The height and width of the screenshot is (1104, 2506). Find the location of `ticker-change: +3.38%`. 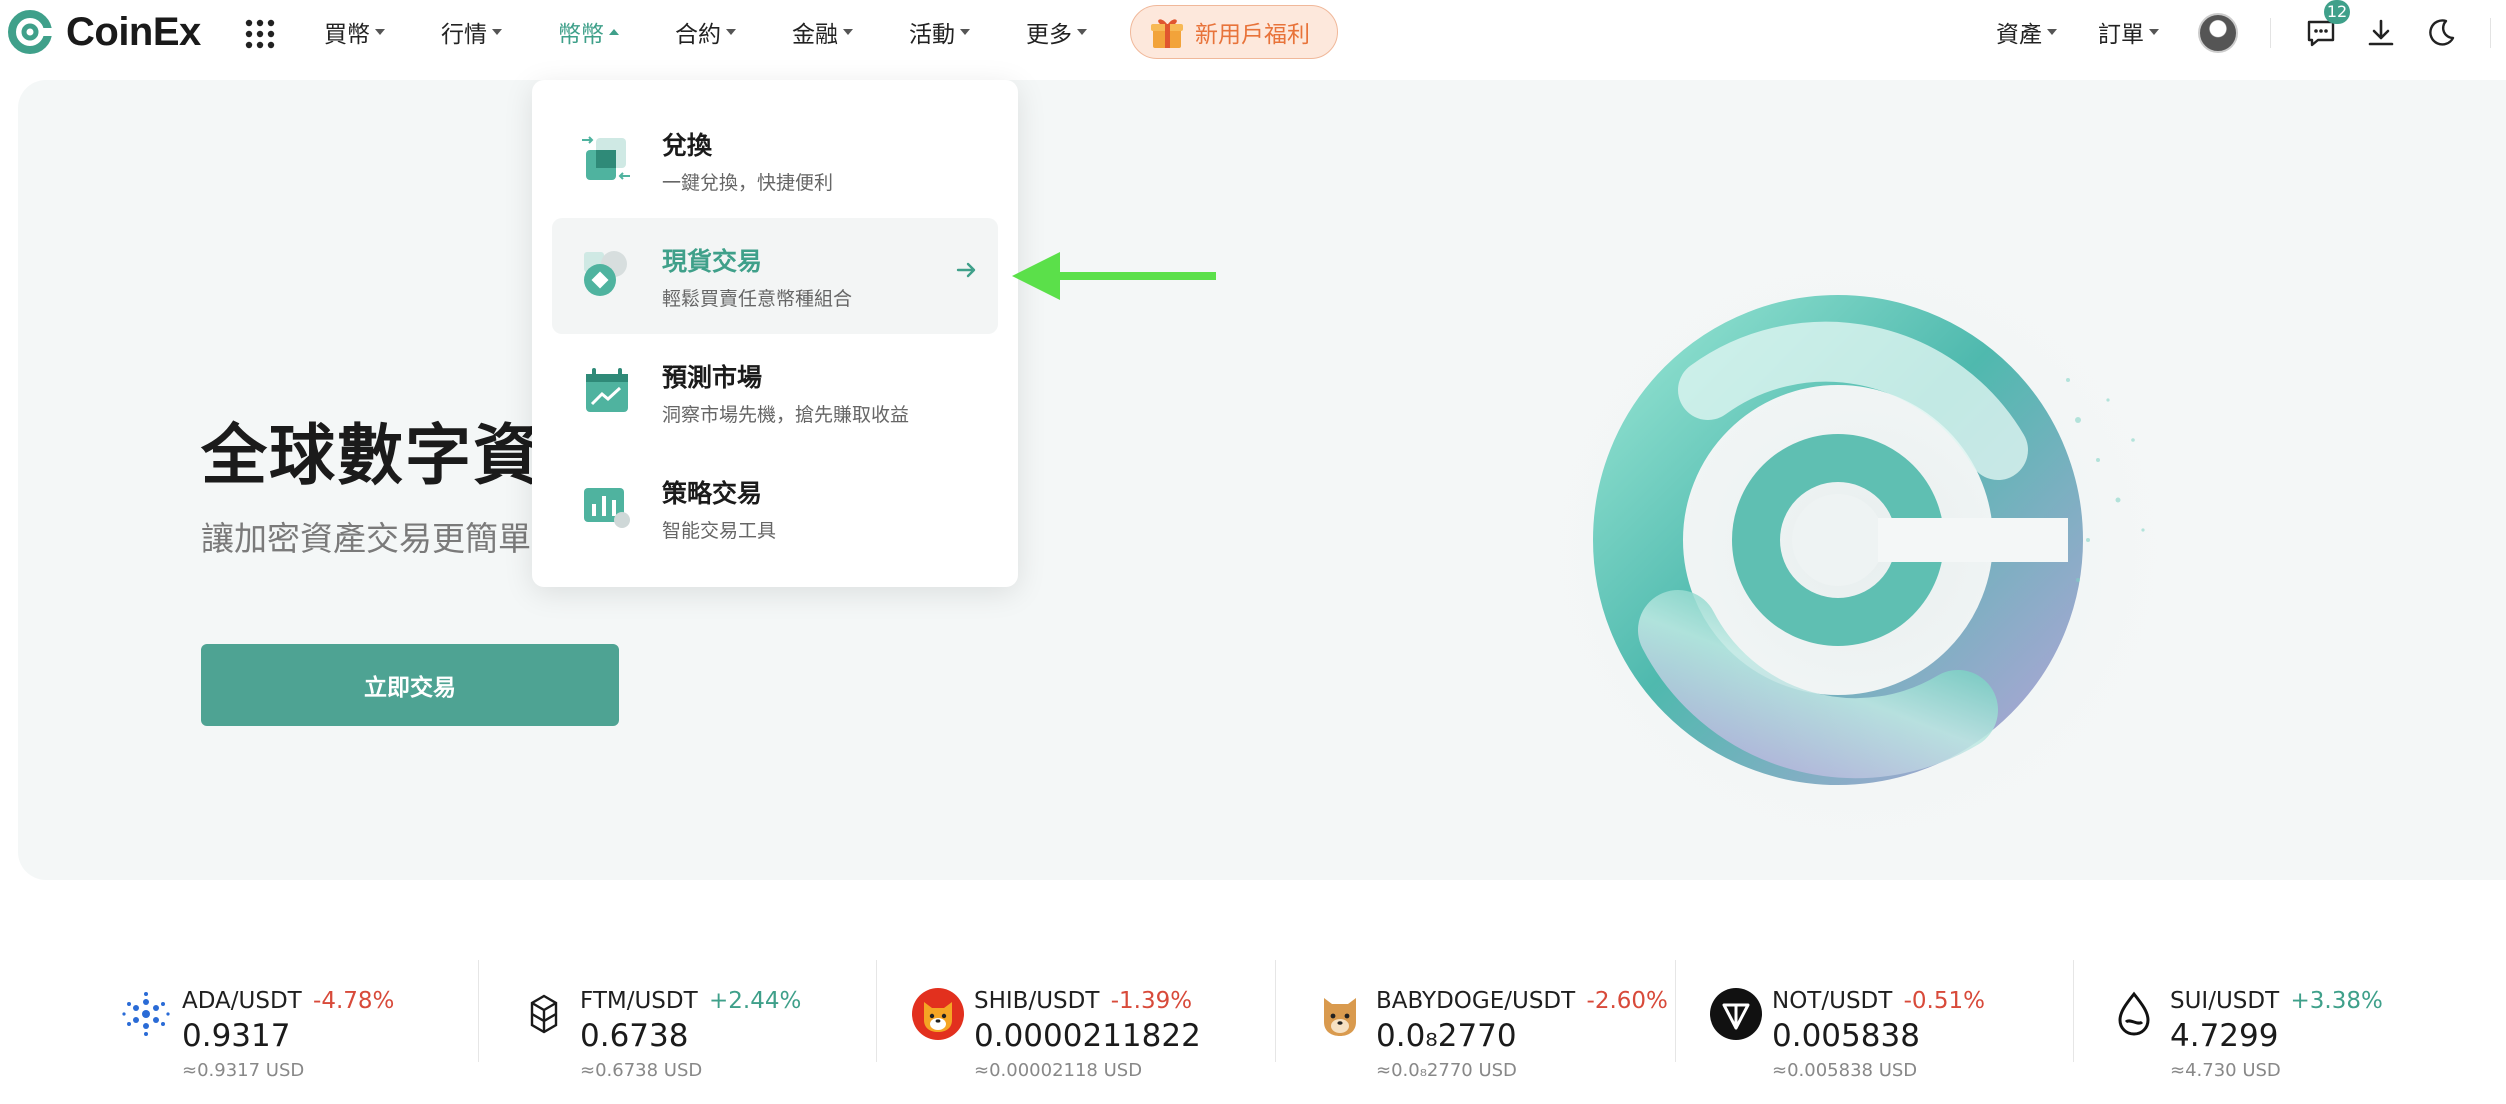

ticker-change: +3.38% is located at coordinates (2336, 1001).